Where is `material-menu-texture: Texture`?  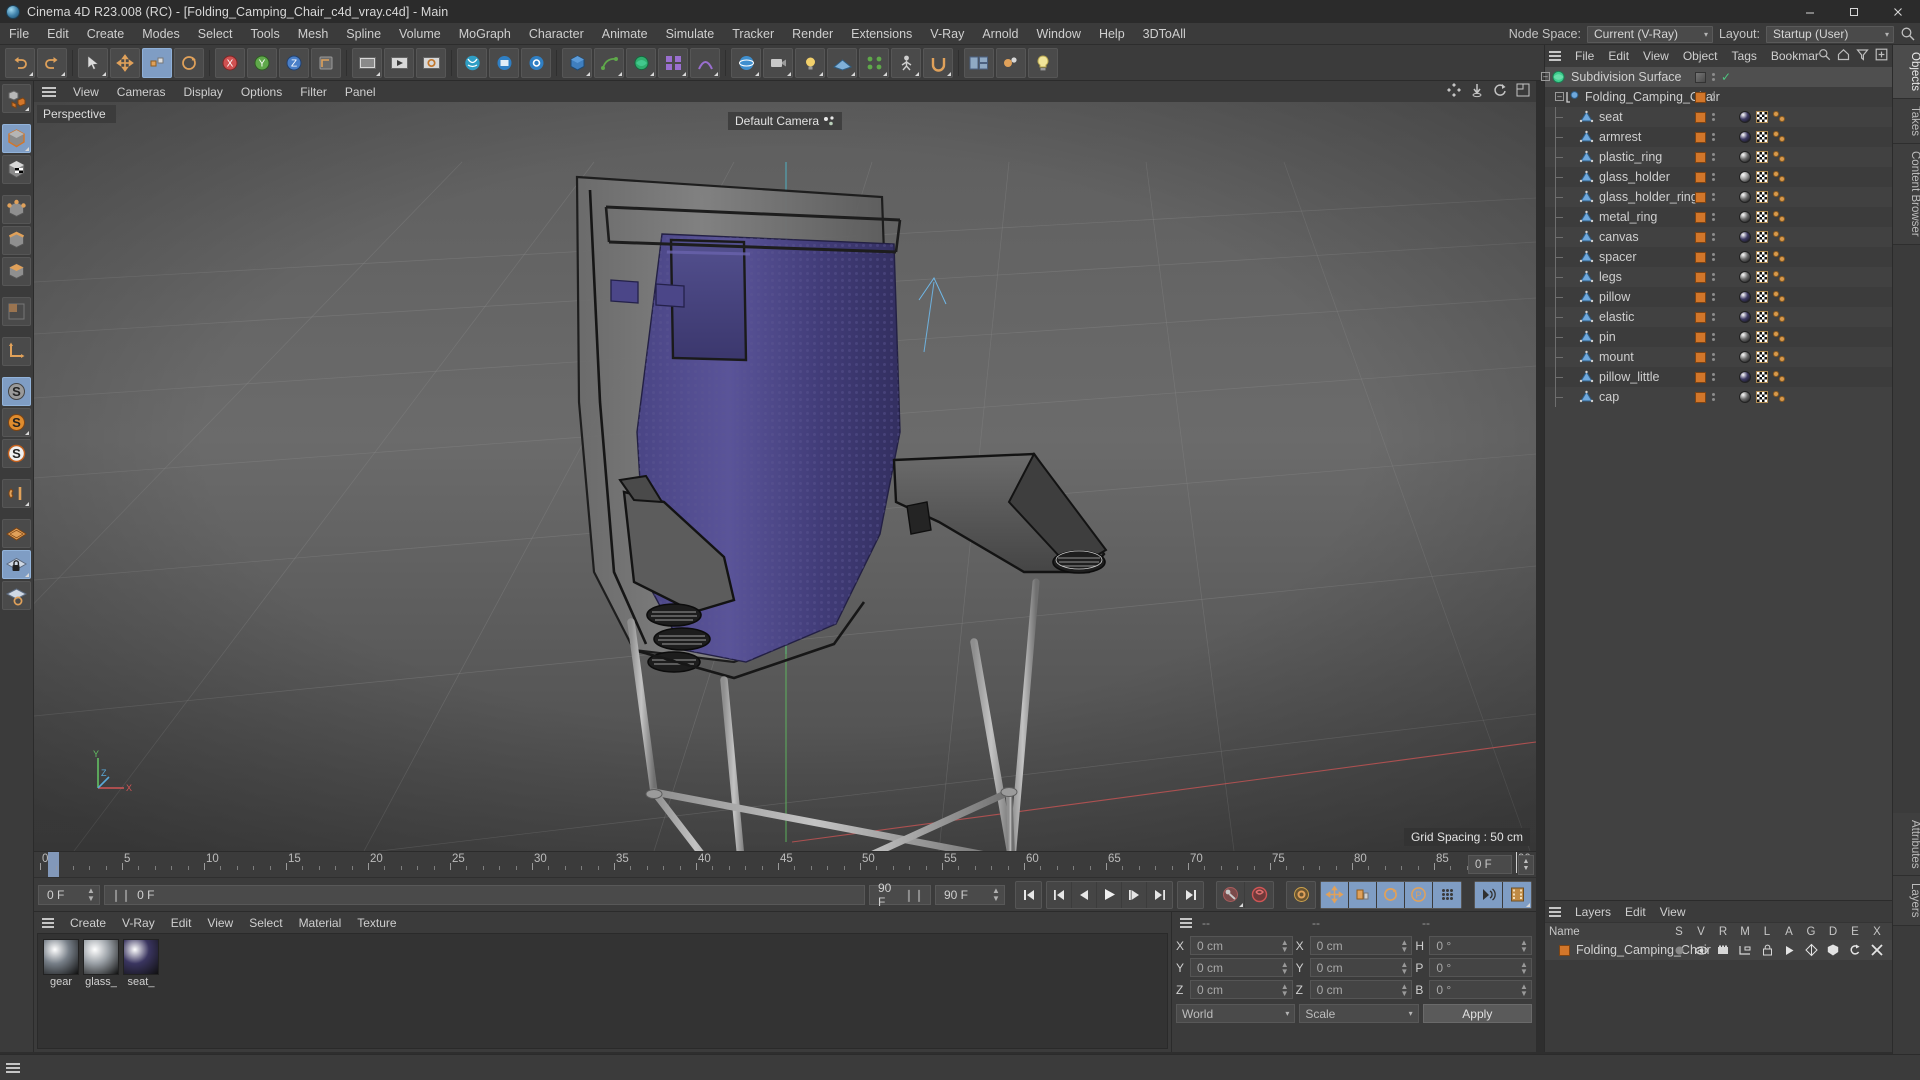 material-menu-texture: Texture is located at coordinates (376, 923).